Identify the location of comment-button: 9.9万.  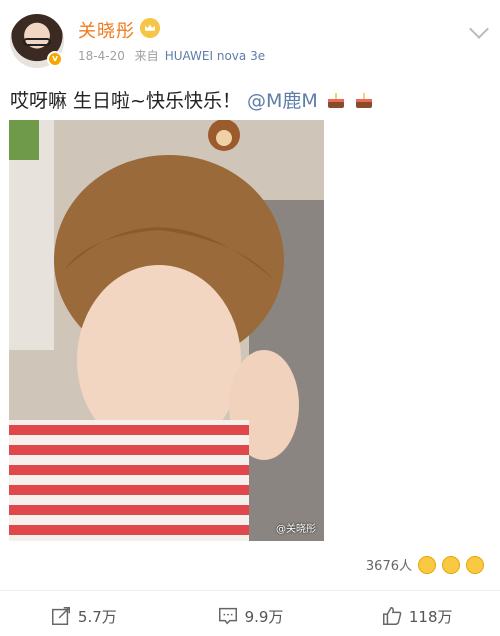
(250, 616).